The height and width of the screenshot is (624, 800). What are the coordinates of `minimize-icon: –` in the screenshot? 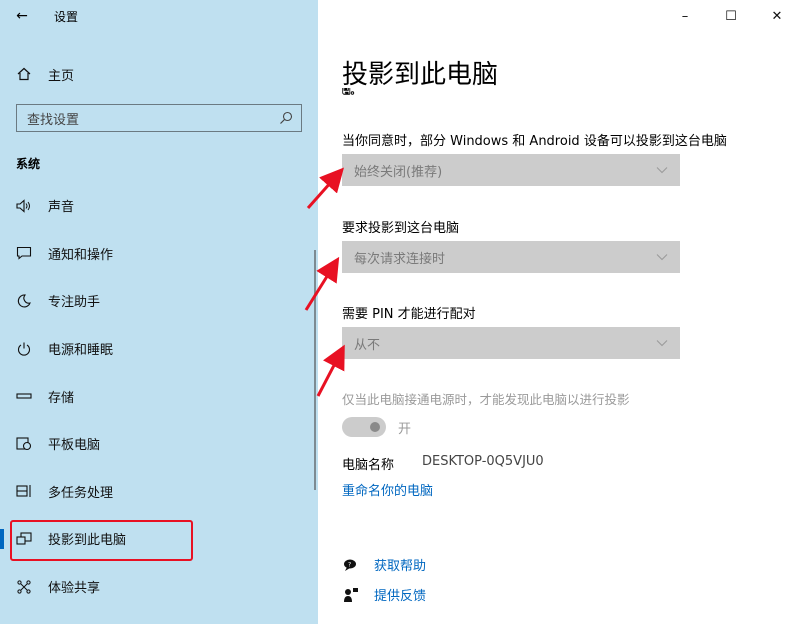 It's located at (685, 16).